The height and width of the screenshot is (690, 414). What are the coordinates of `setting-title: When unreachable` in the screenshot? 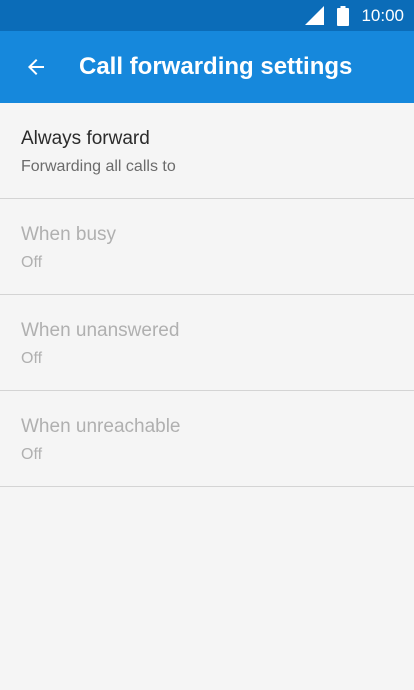 It's located at (101, 426).